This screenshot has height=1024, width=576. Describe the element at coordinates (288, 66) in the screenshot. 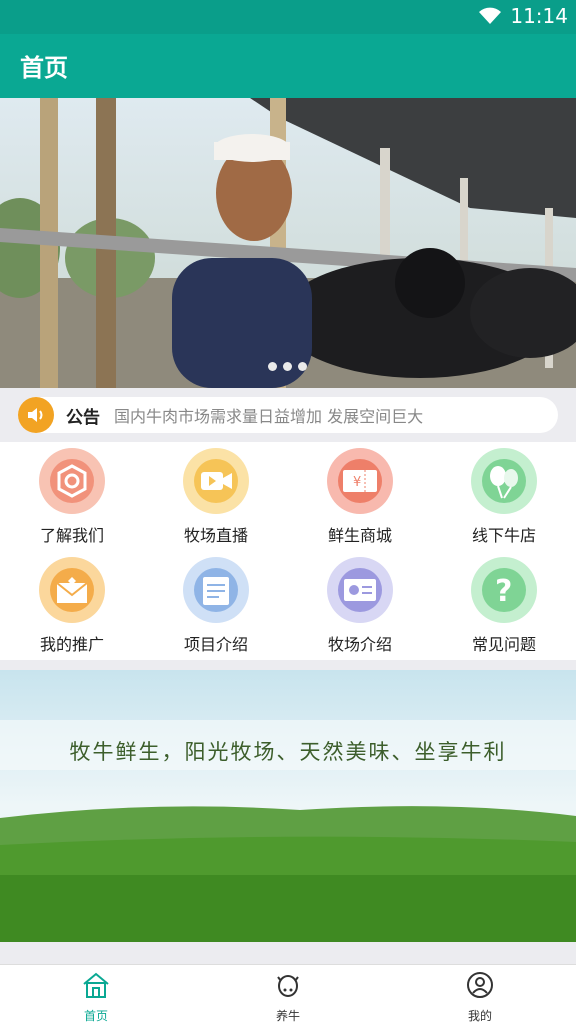

I see `app-bar: 首页` at that location.